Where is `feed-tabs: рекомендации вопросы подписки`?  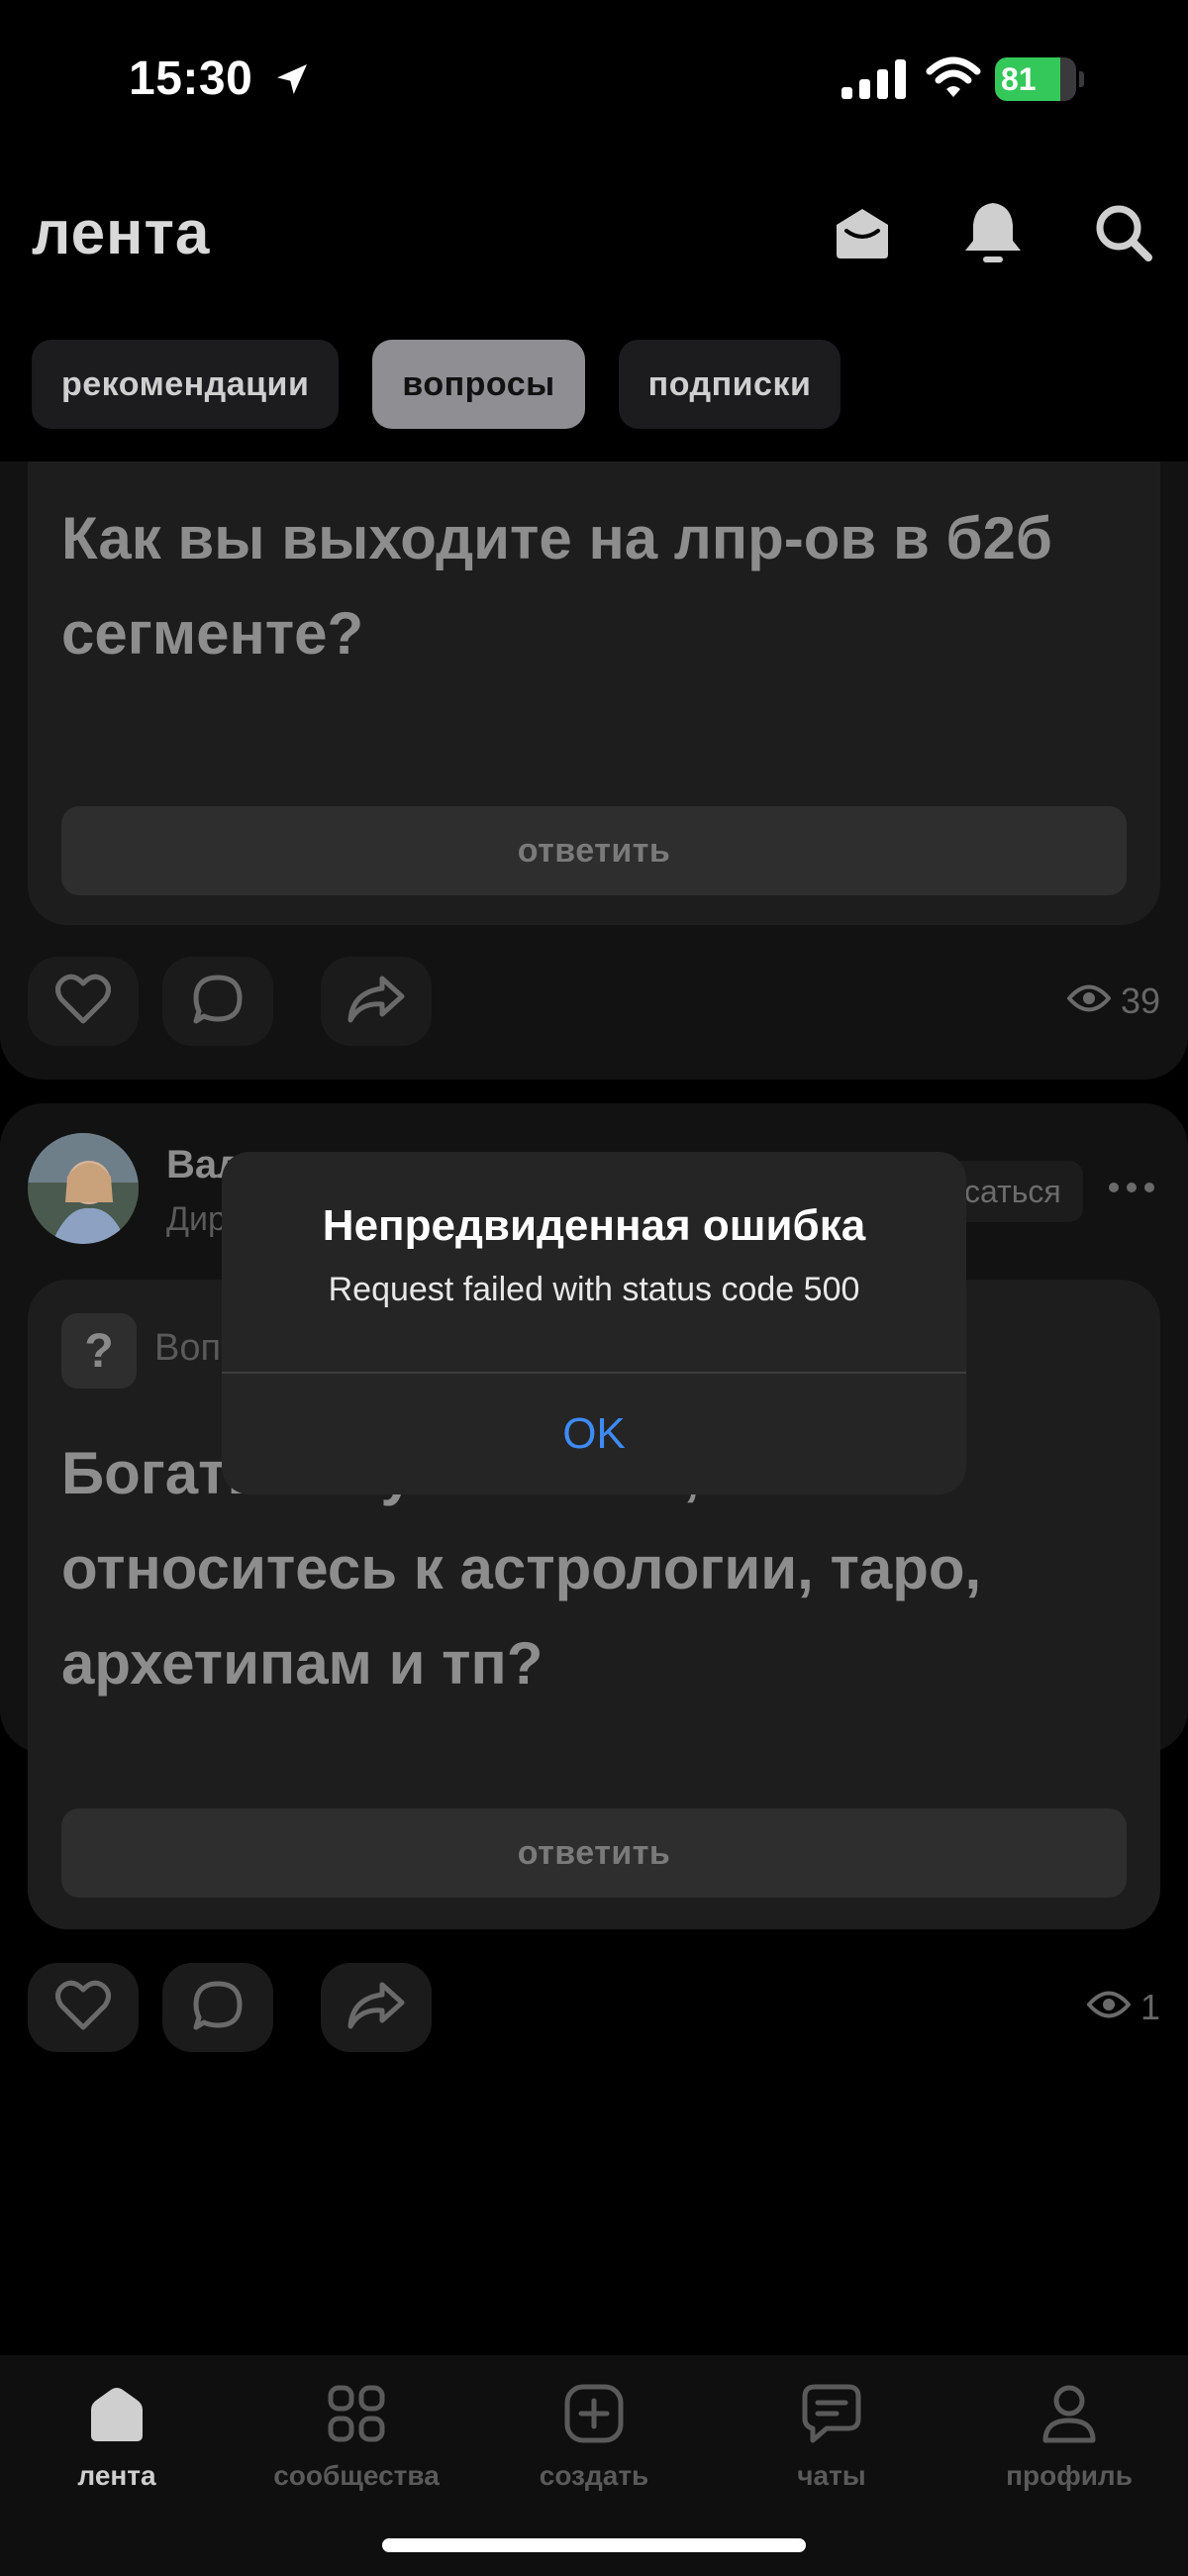 feed-tabs: рекомендации вопросы подписки is located at coordinates (437, 384).